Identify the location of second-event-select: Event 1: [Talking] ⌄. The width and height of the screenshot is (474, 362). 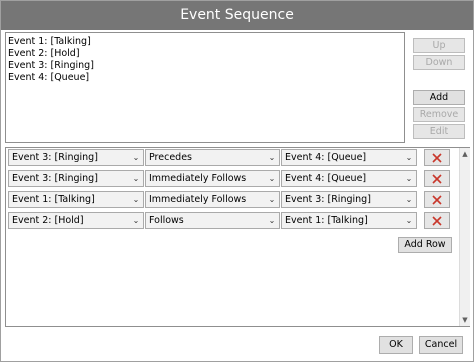
(349, 220).